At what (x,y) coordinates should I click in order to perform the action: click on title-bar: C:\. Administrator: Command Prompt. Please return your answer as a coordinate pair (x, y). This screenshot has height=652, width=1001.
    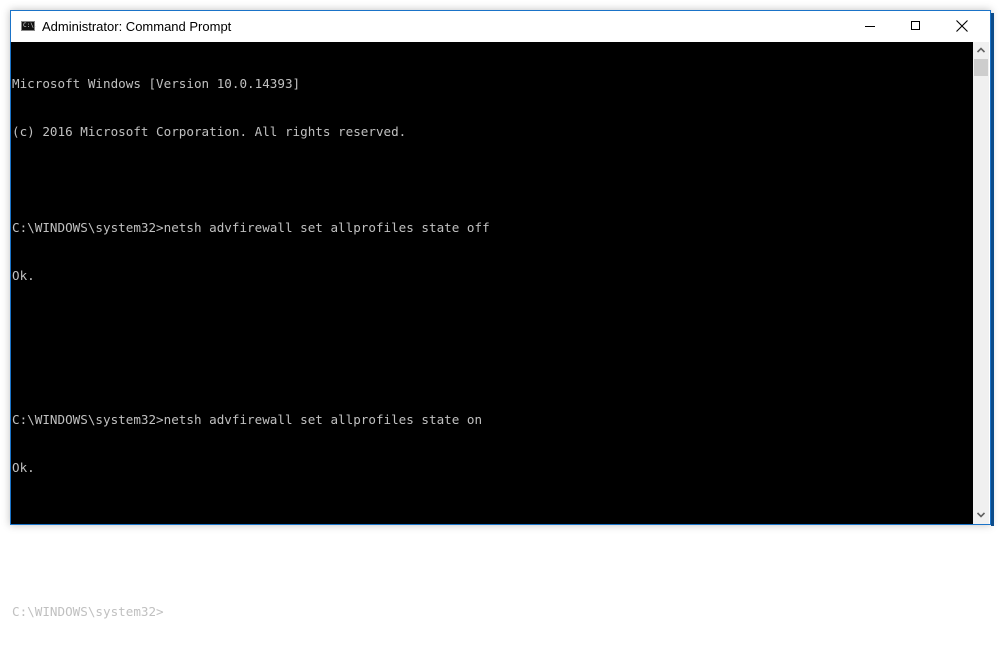
    Looking at the image, I should click on (500, 26).